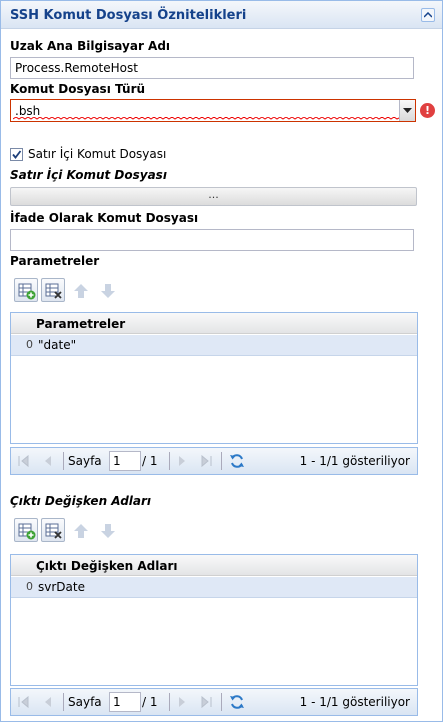 This screenshot has width=443, height=722. Describe the element at coordinates (81, 501) in the screenshot. I see `output-variables-label: Çıktı Değişken Adları` at that location.